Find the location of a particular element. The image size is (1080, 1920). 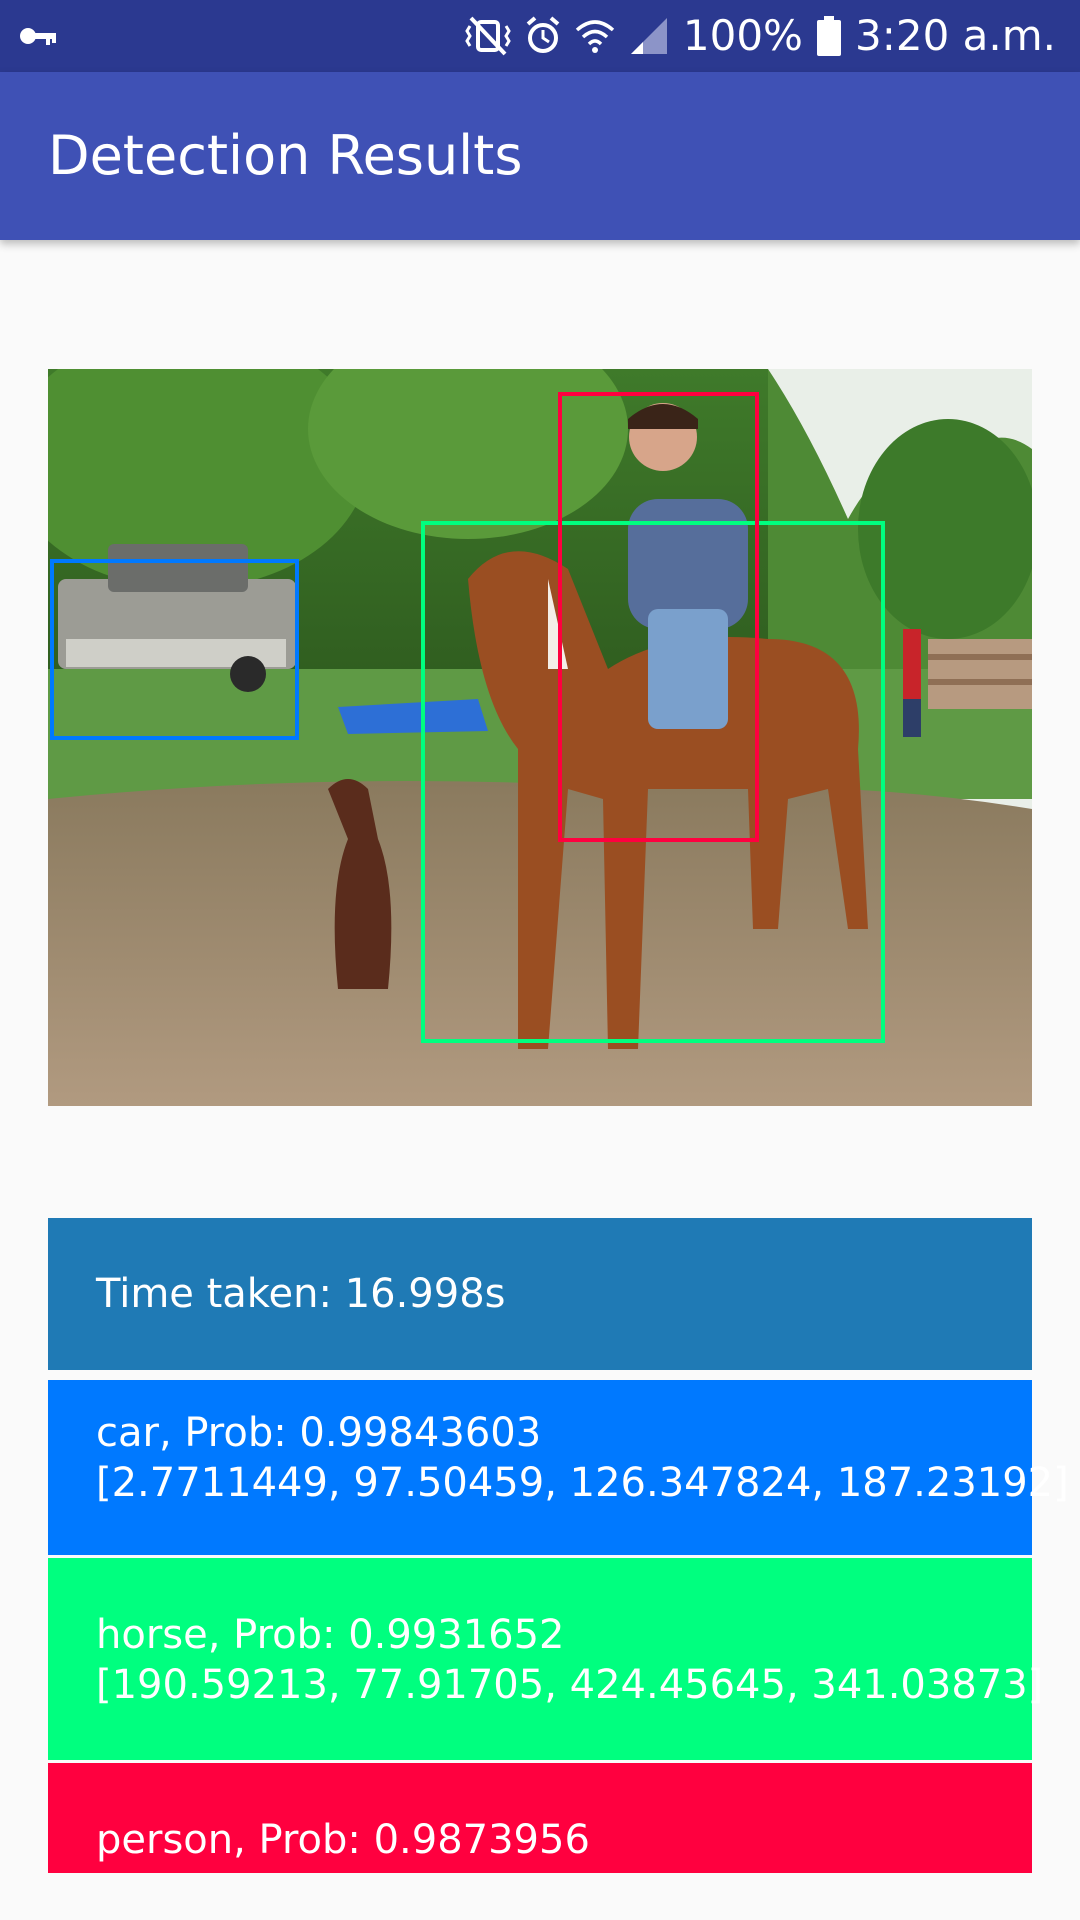

time-taken-box: Time taken: 16.998s is located at coordinates (540, 1294).